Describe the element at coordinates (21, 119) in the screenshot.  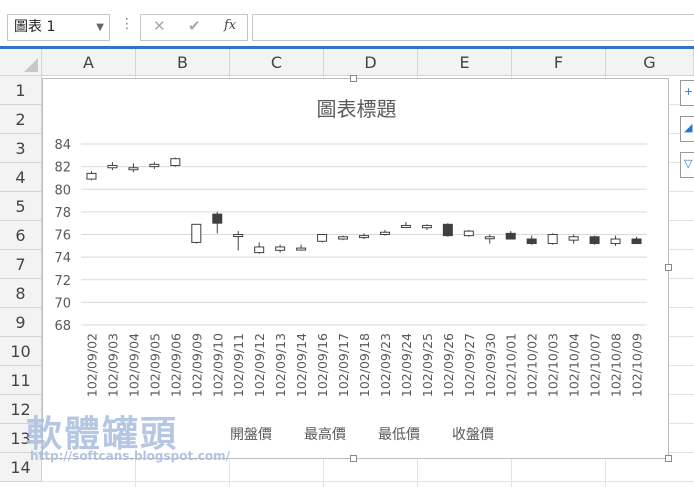
I see `row-header-2: 2` at that location.